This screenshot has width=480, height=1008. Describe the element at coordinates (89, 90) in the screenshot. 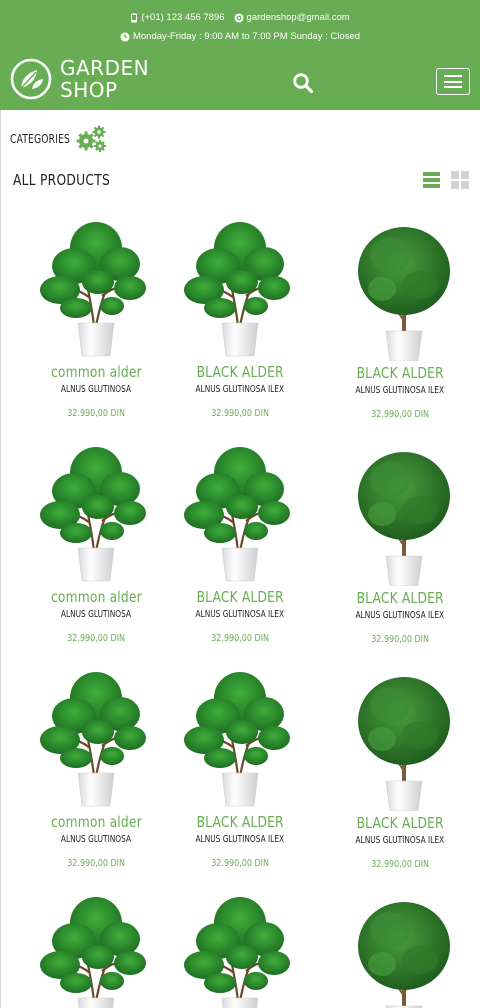

I see `logo-line-2: SHOP` at that location.